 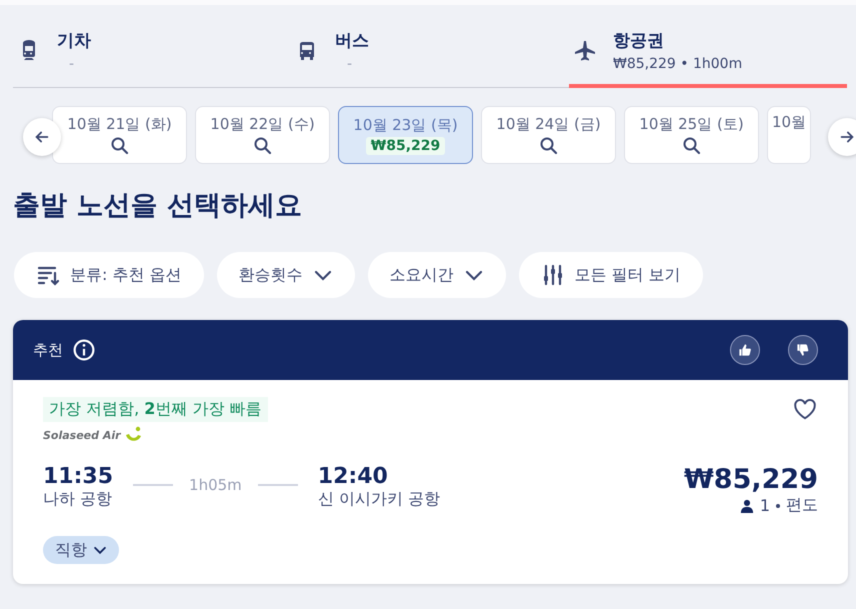 I want to click on date-chip: 10월 21일 (화), so click(x=119, y=135).